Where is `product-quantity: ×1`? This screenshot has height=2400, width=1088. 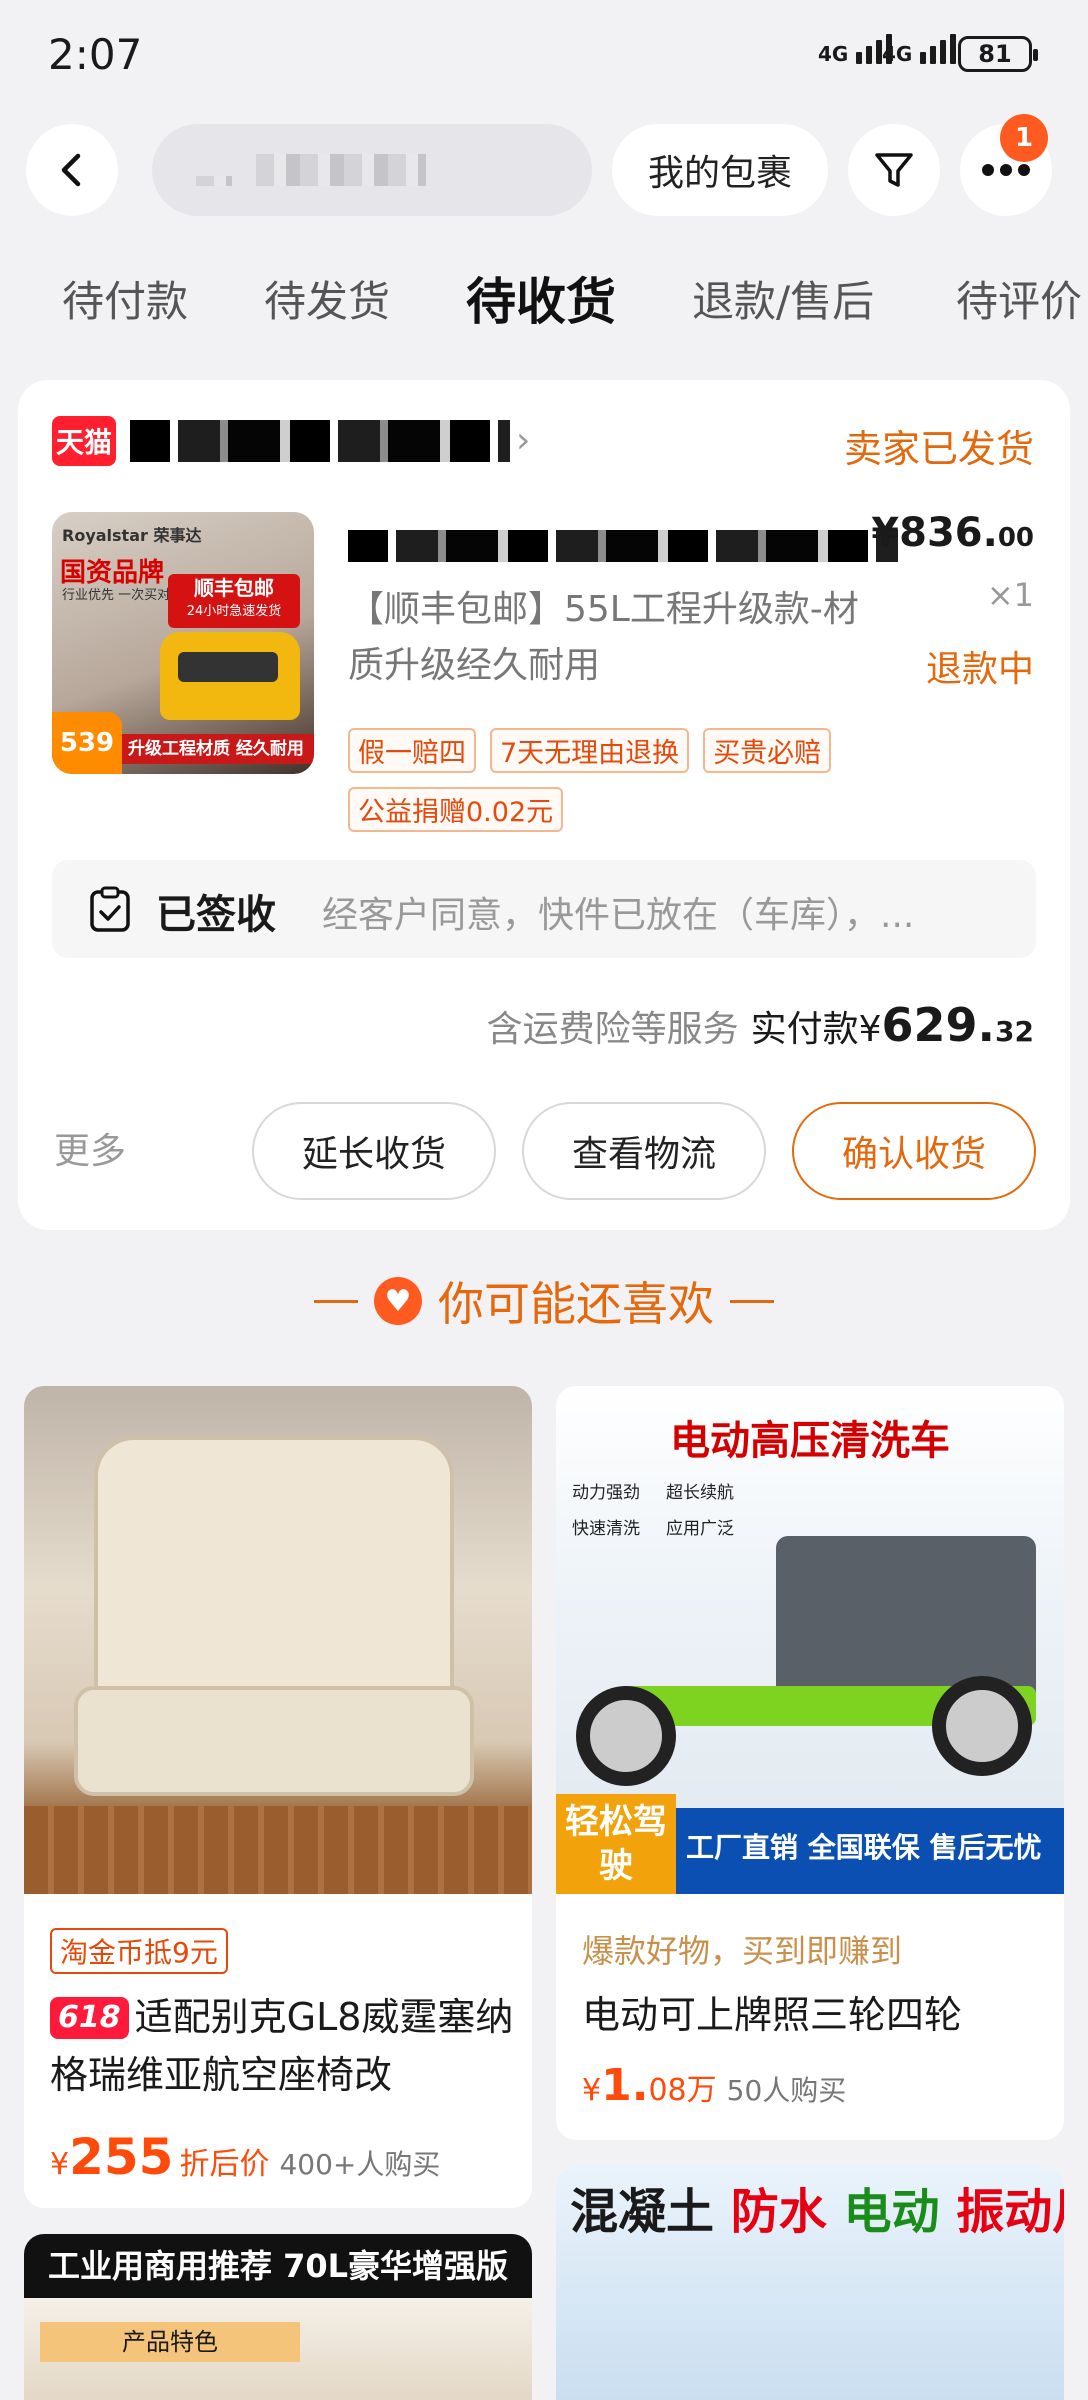
product-quantity: ×1 is located at coordinates (1010, 595).